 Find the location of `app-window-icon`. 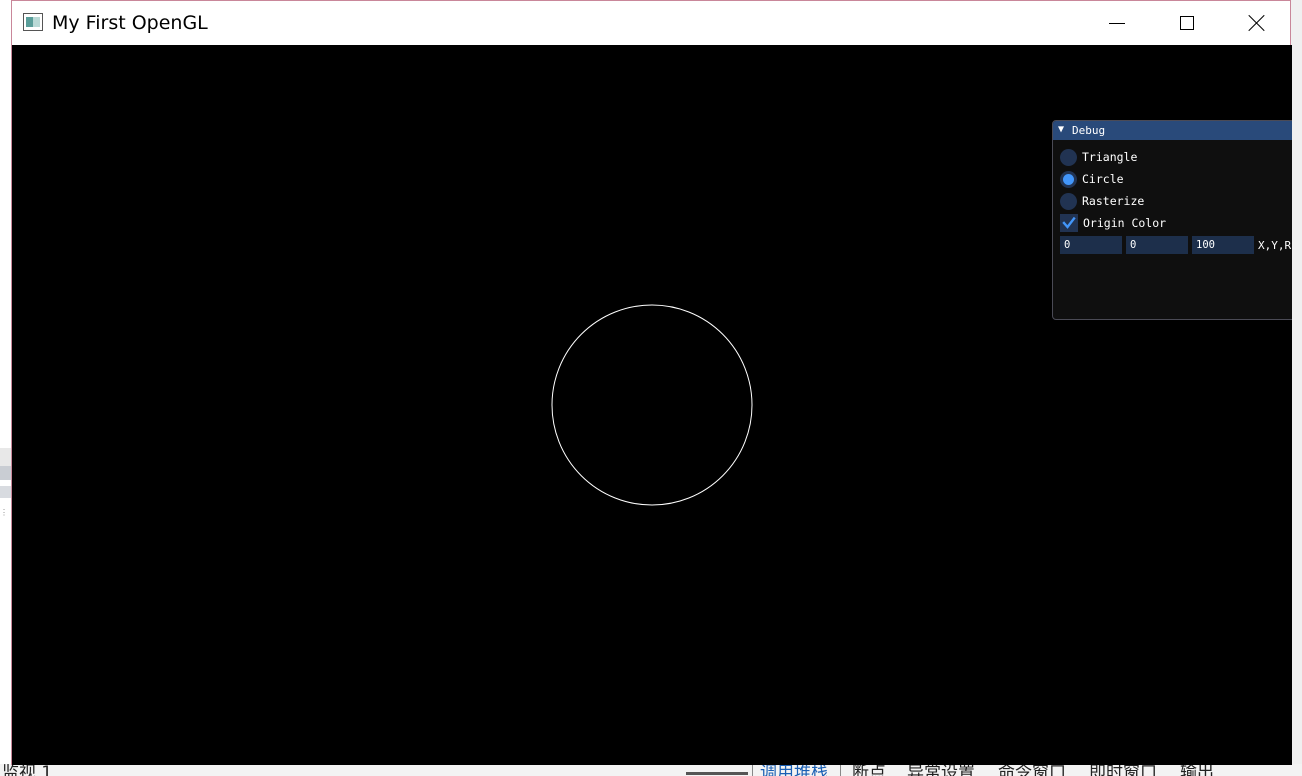

app-window-icon is located at coordinates (33, 22).